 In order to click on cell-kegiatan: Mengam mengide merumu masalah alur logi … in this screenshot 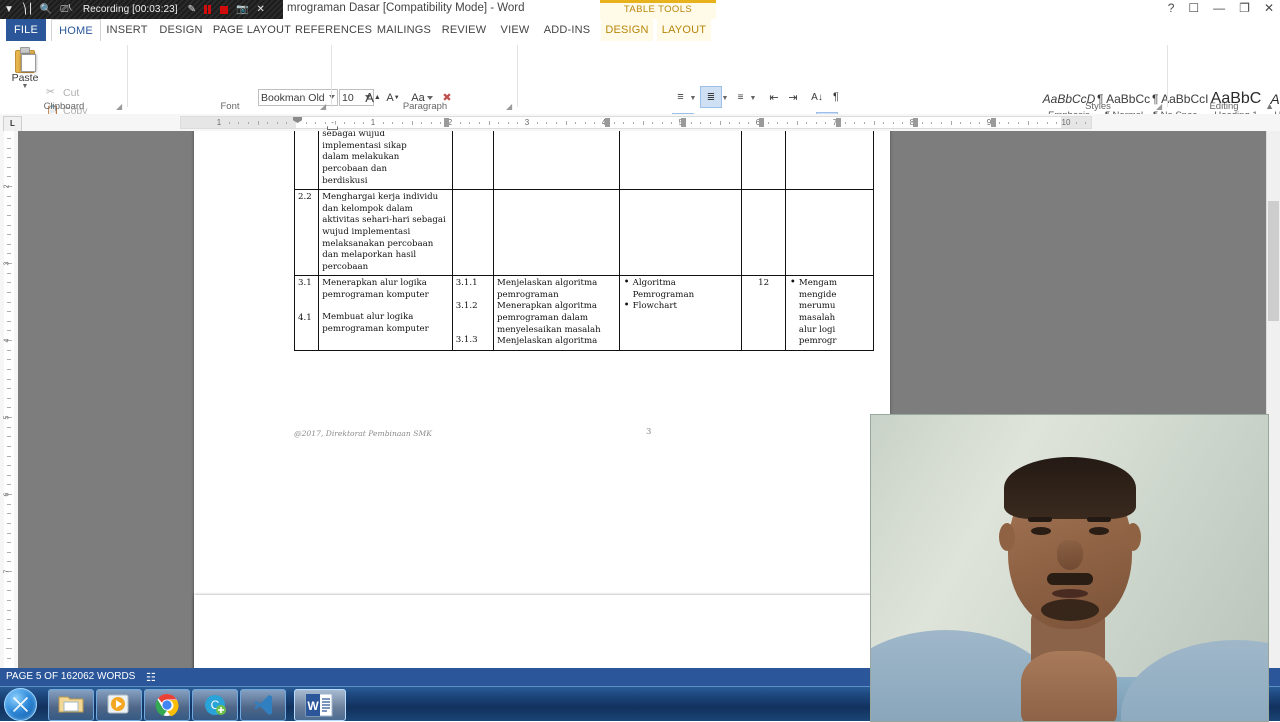, I will do `click(829, 313)`.